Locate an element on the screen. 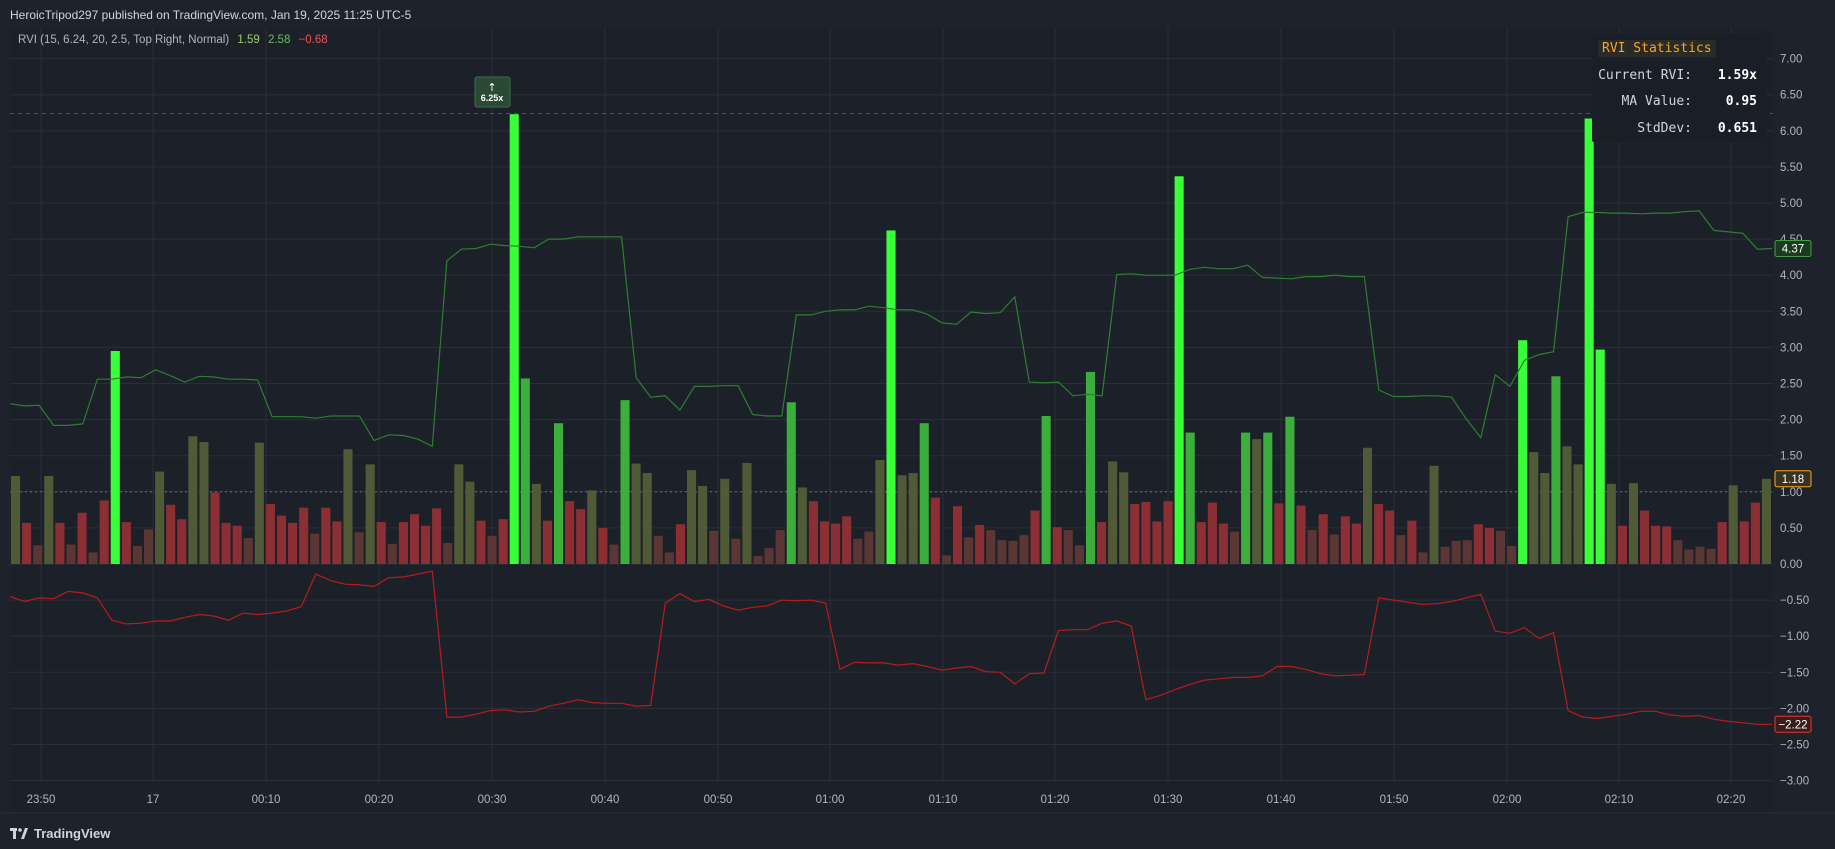 The height and width of the screenshot is (849, 1835). x-tick-label: 00:50 is located at coordinates (718, 800).